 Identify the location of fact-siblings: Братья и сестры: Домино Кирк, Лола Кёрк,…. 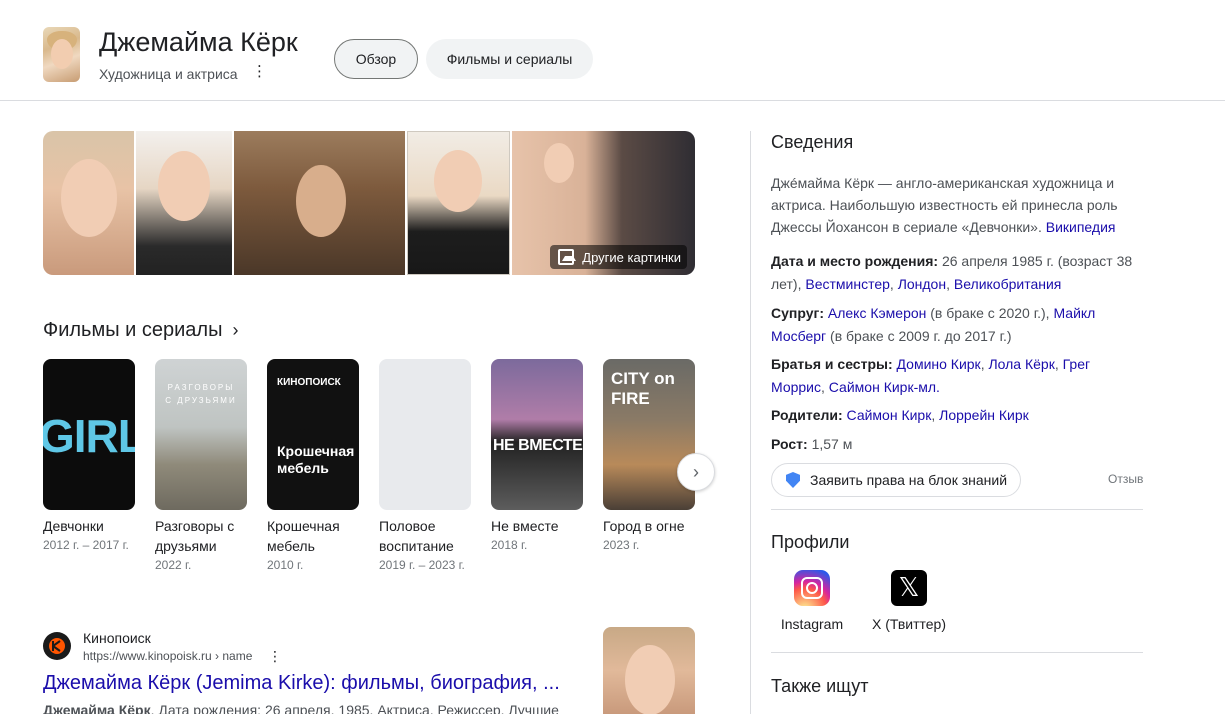
(931, 375).